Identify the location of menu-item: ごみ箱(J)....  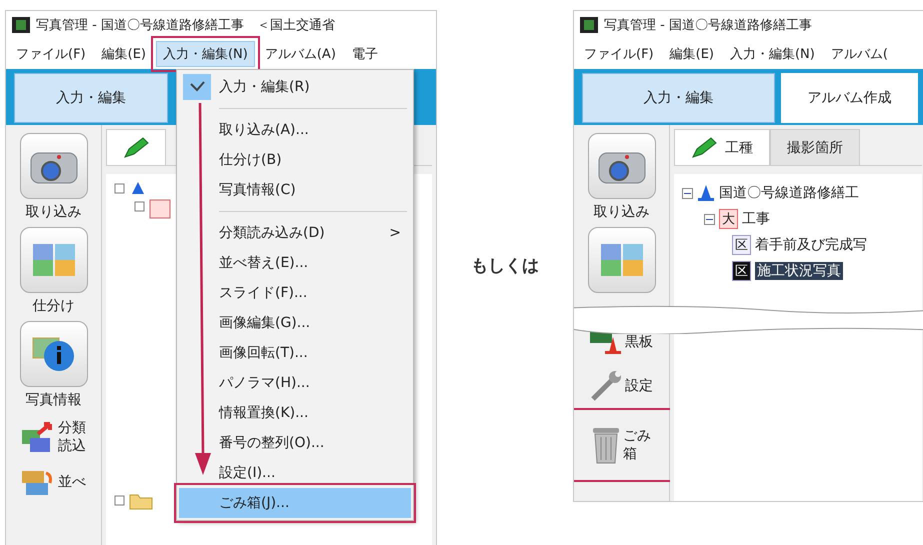
(295, 503).